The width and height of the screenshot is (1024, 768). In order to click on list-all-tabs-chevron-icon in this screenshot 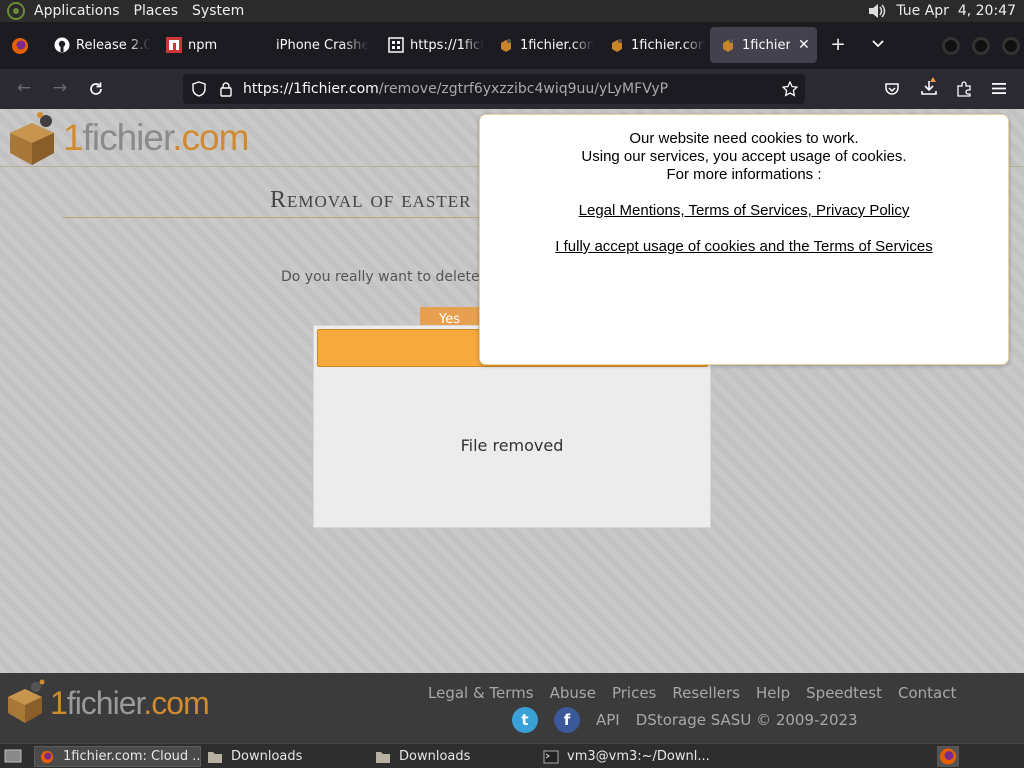, I will do `click(878, 44)`.